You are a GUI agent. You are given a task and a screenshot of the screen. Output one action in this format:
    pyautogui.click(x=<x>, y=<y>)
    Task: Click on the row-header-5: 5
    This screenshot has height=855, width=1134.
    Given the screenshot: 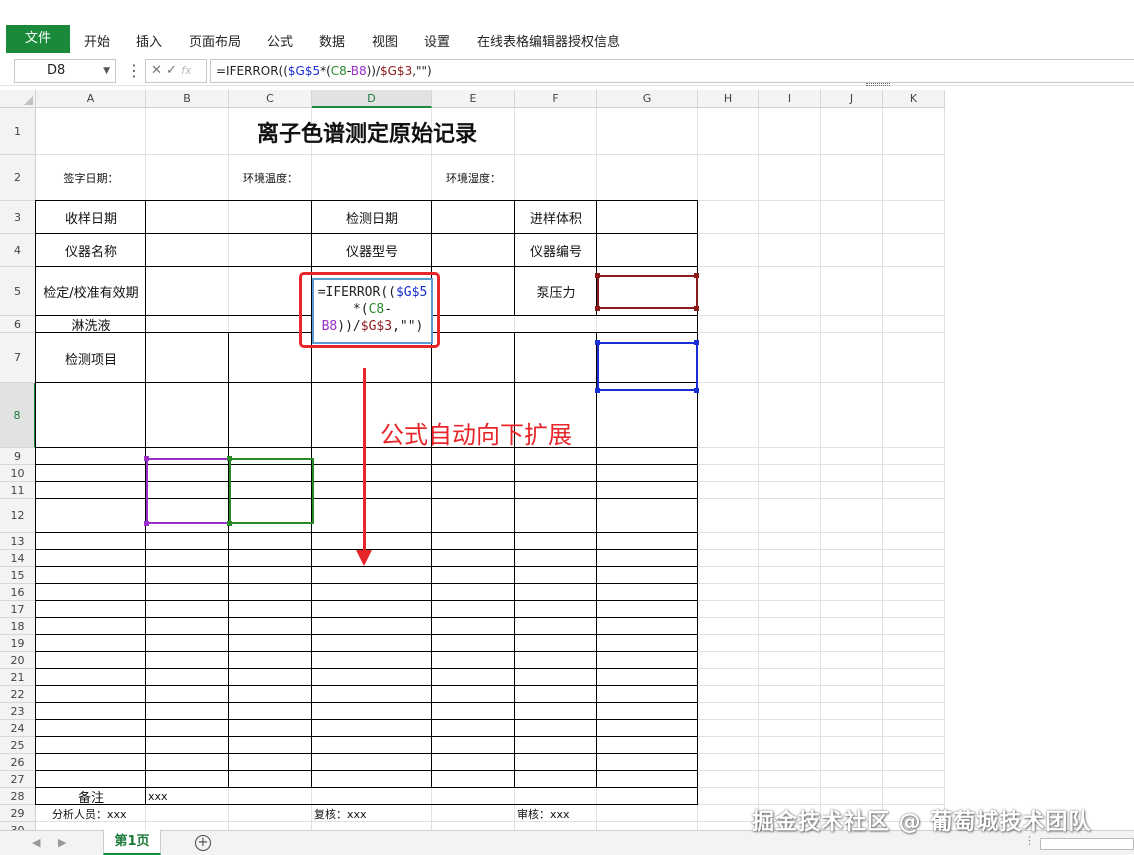 What is the action you would take?
    pyautogui.click(x=18, y=291)
    